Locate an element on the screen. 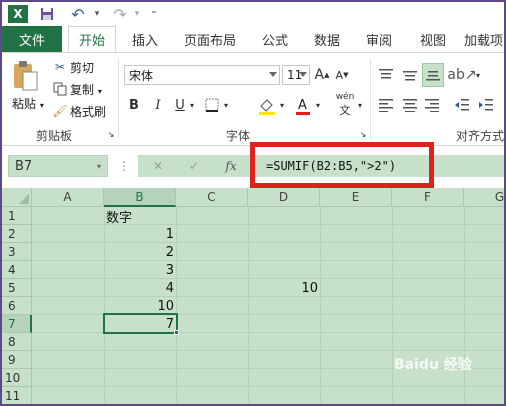  save-icon is located at coordinates (47, 14).